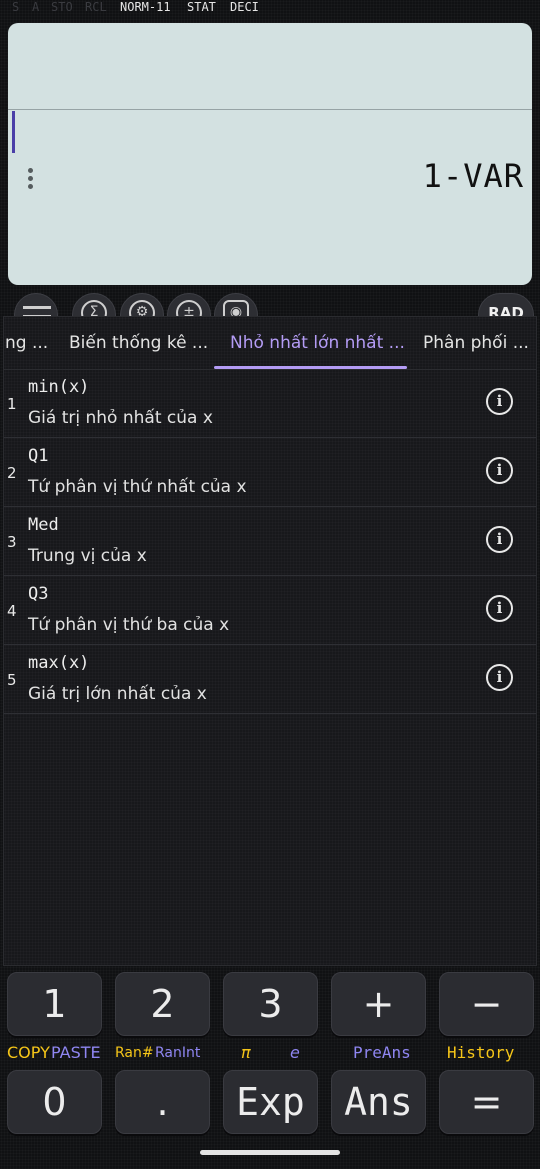 The image size is (540, 1169). Describe the element at coordinates (270, 1152) in the screenshot. I see `home-indicator` at that location.